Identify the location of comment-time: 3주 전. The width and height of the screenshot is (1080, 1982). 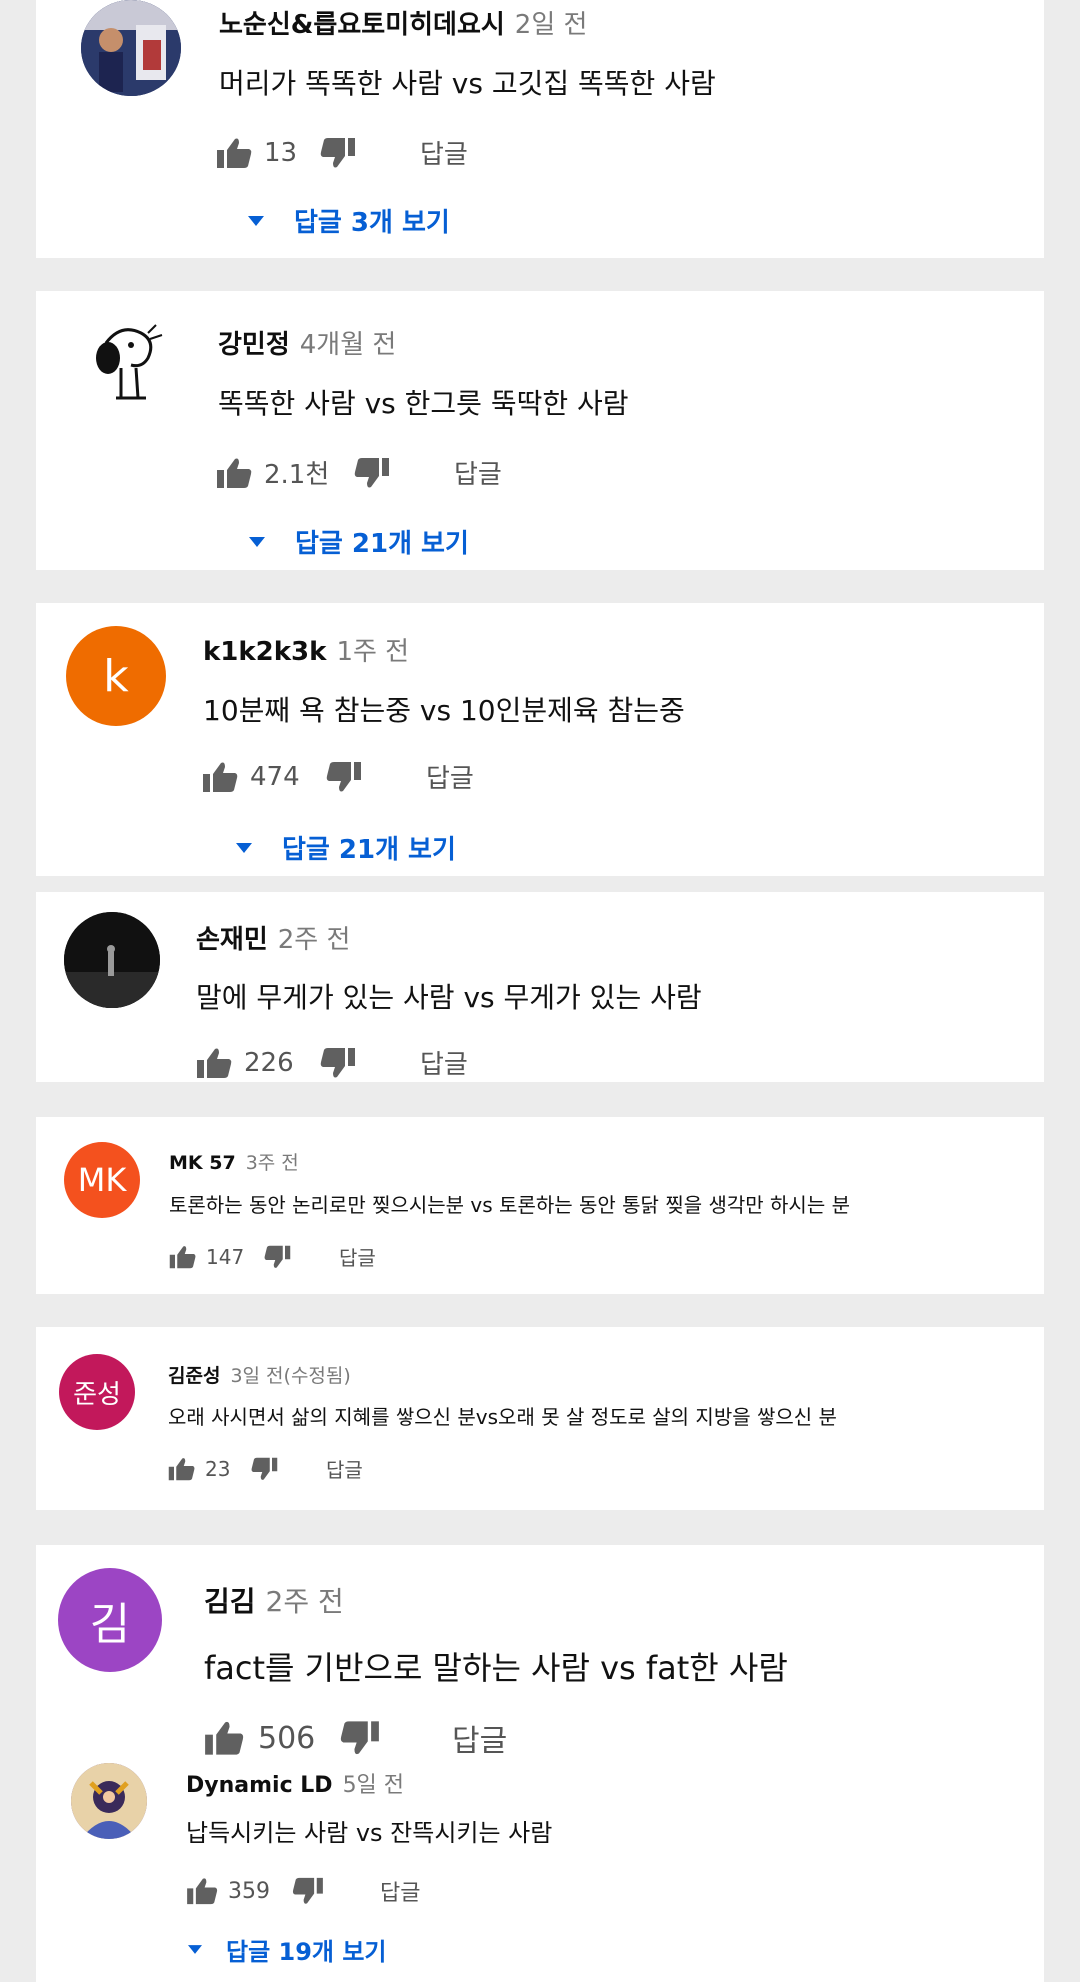
(272, 1163).